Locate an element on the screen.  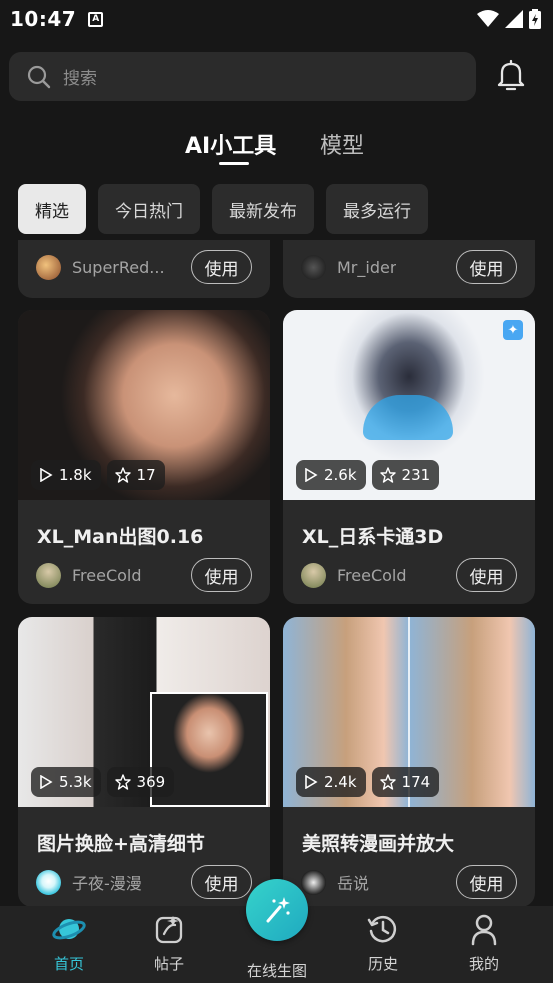
card-title: XL_日系卡通3D is located at coordinates (373, 537).